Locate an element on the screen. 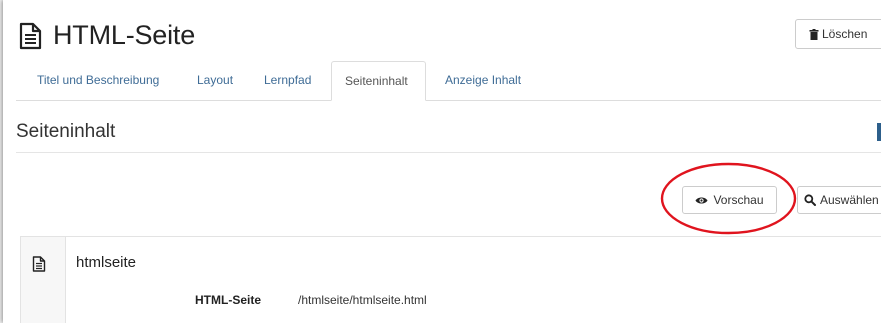 This screenshot has width=881, height=323. section-divider is located at coordinates (448, 152).